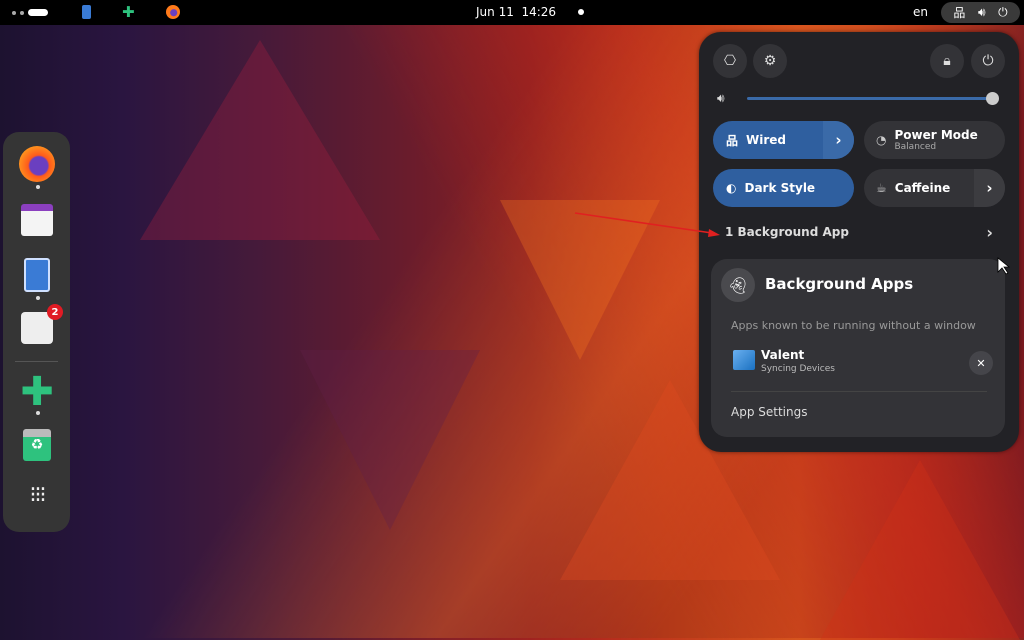 This screenshot has width=1024, height=640. Describe the element at coordinates (1004, 266) in the screenshot. I see `mouse-cursor` at that location.